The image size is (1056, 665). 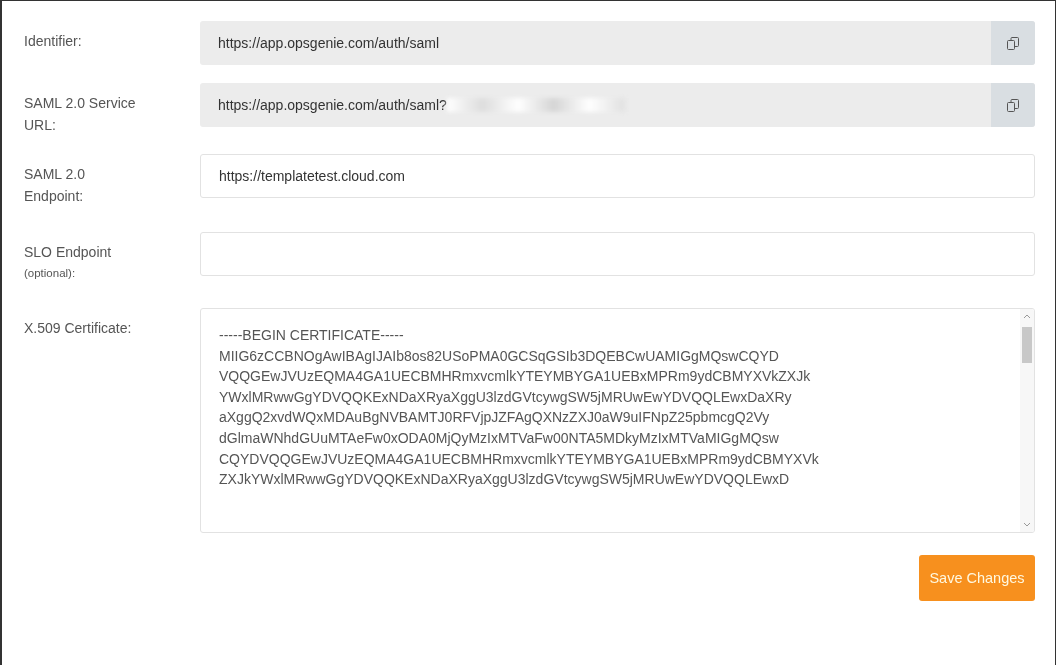 I want to click on scrollbar, so click(x=1027, y=420).